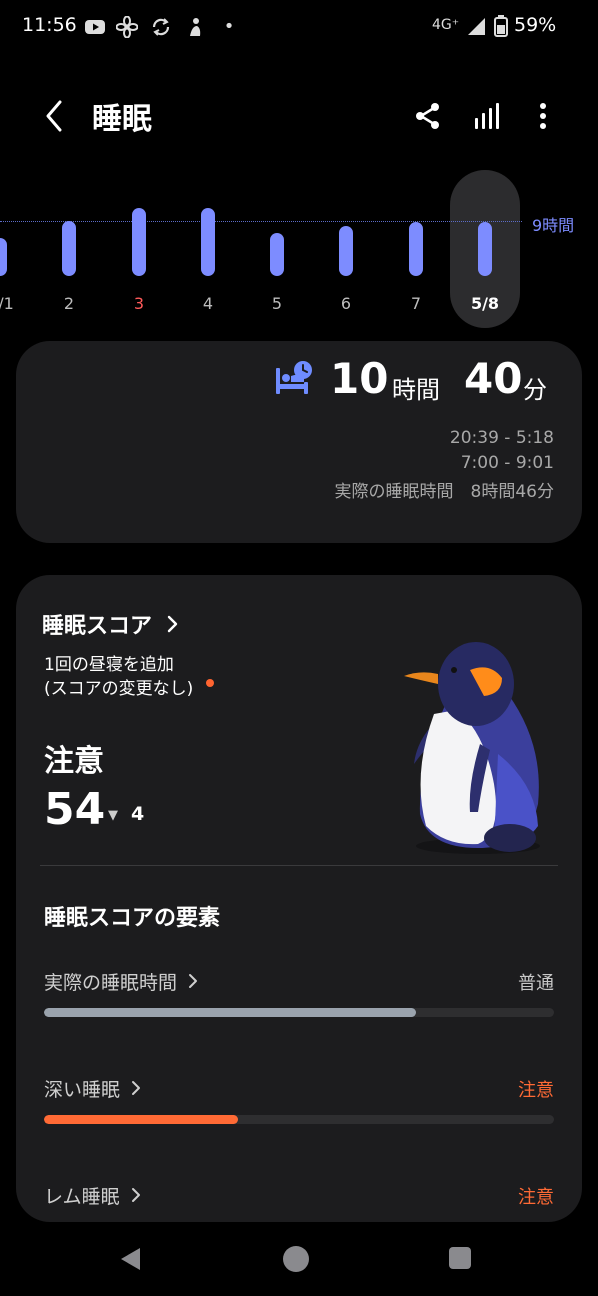 This screenshot has width=598, height=1296. What do you see at coordinates (359, 378) in the screenshot?
I see `total-sleep-hours: 10` at bounding box center [359, 378].